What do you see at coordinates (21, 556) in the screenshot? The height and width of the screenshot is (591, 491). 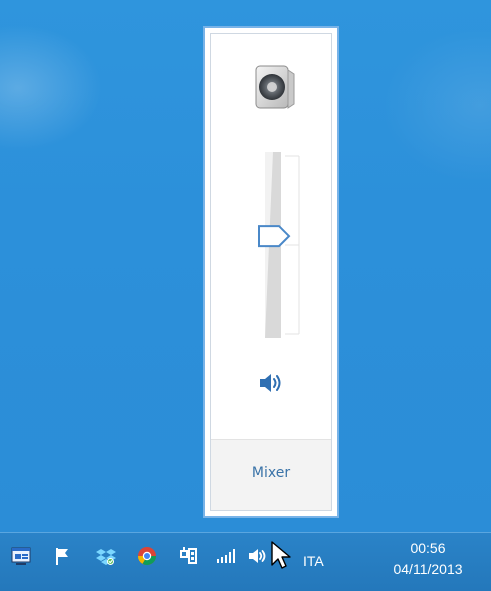 I see `action-center-icon` at bounding box center [21, 556].